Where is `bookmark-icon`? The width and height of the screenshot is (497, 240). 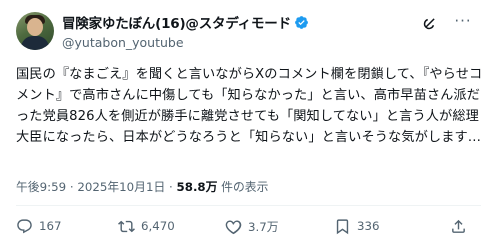
bookmark-icon is located at coordinates (342, 226).